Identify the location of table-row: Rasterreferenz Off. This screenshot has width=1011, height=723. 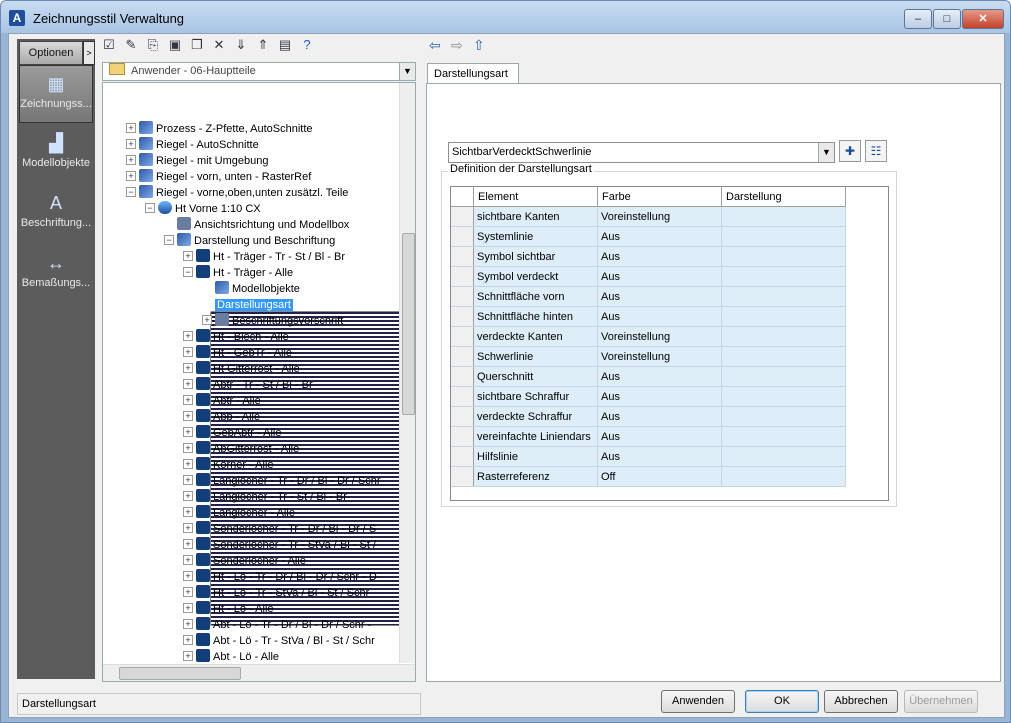
(648, 476).